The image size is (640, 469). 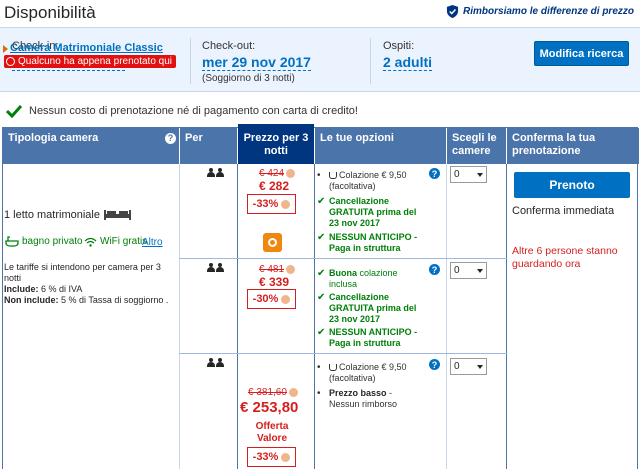 I want to click on low-price-label: Prezzo basso, so click(x=358, y=393).